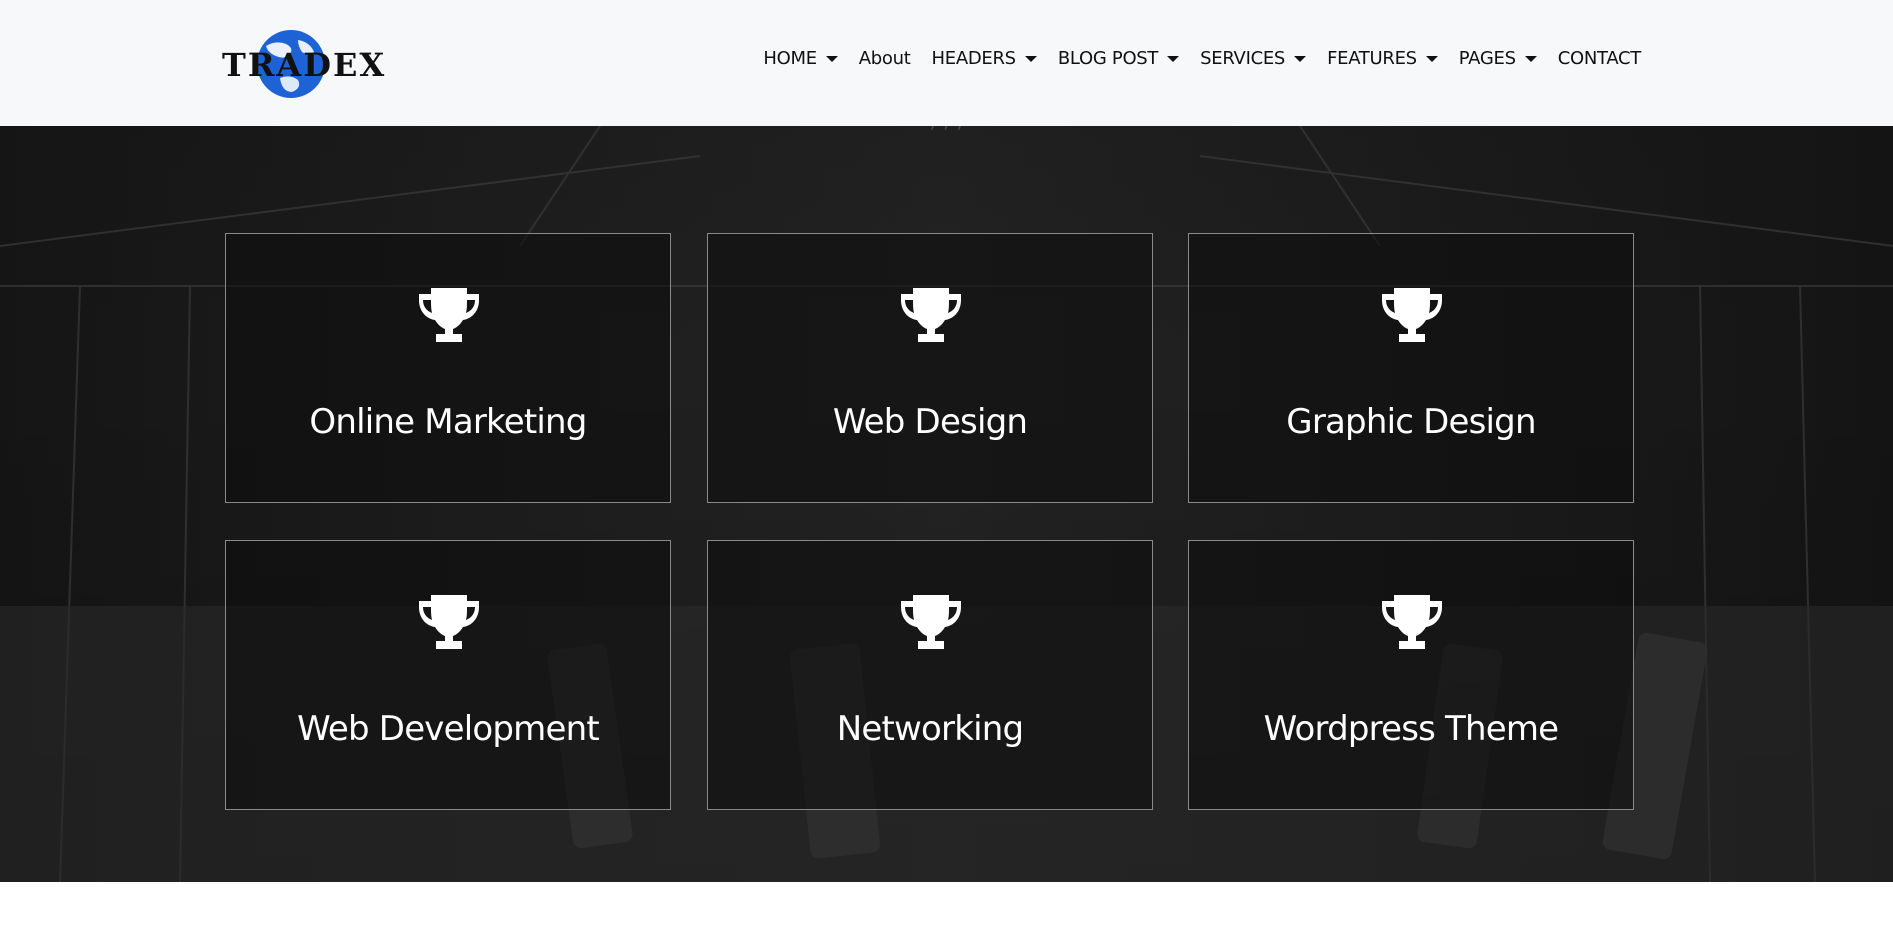  What do you see at coordinates (930, 368) in the screenshot?
I see `service-card-web-design: Web Design` at bounding box center [930, 368].